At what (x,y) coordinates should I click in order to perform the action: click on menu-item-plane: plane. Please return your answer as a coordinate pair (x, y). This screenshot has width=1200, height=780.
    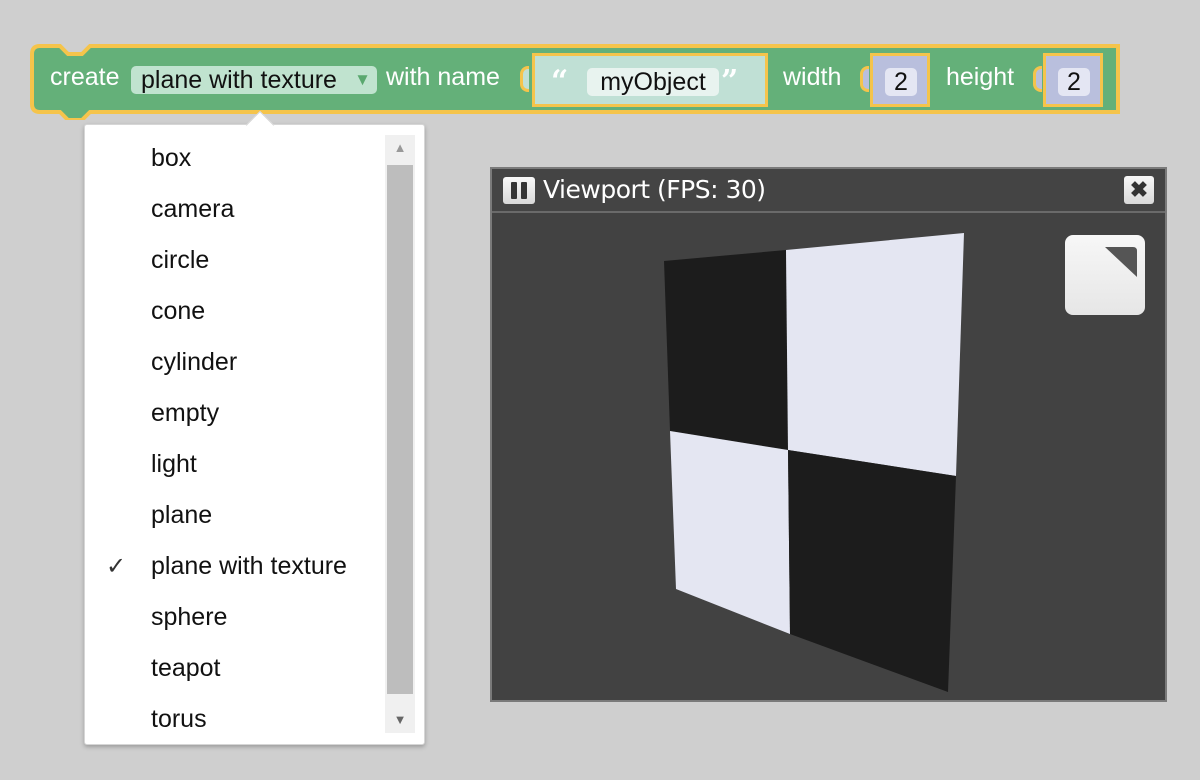
    Looking at the image, I should click on (235, 515).